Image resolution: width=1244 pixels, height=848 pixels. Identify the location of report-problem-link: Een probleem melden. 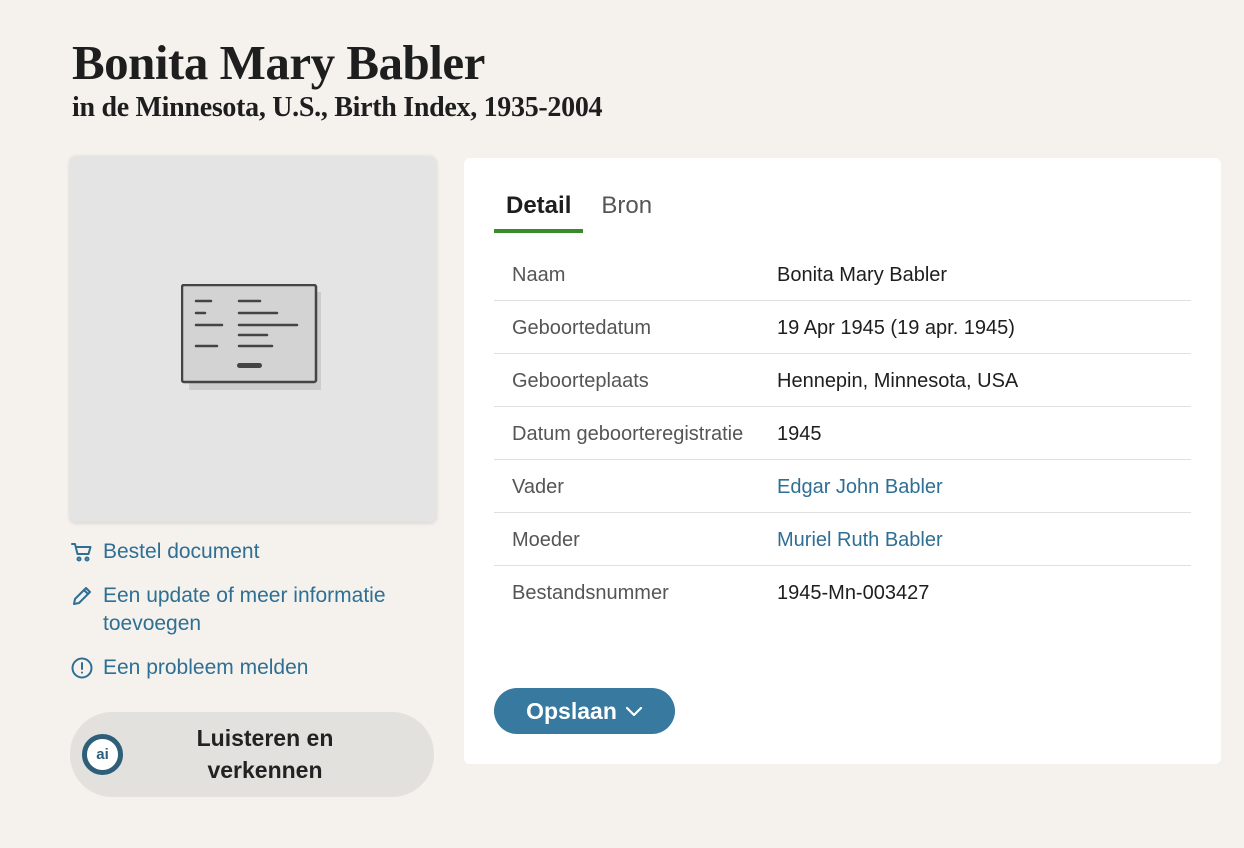
(253, 668).